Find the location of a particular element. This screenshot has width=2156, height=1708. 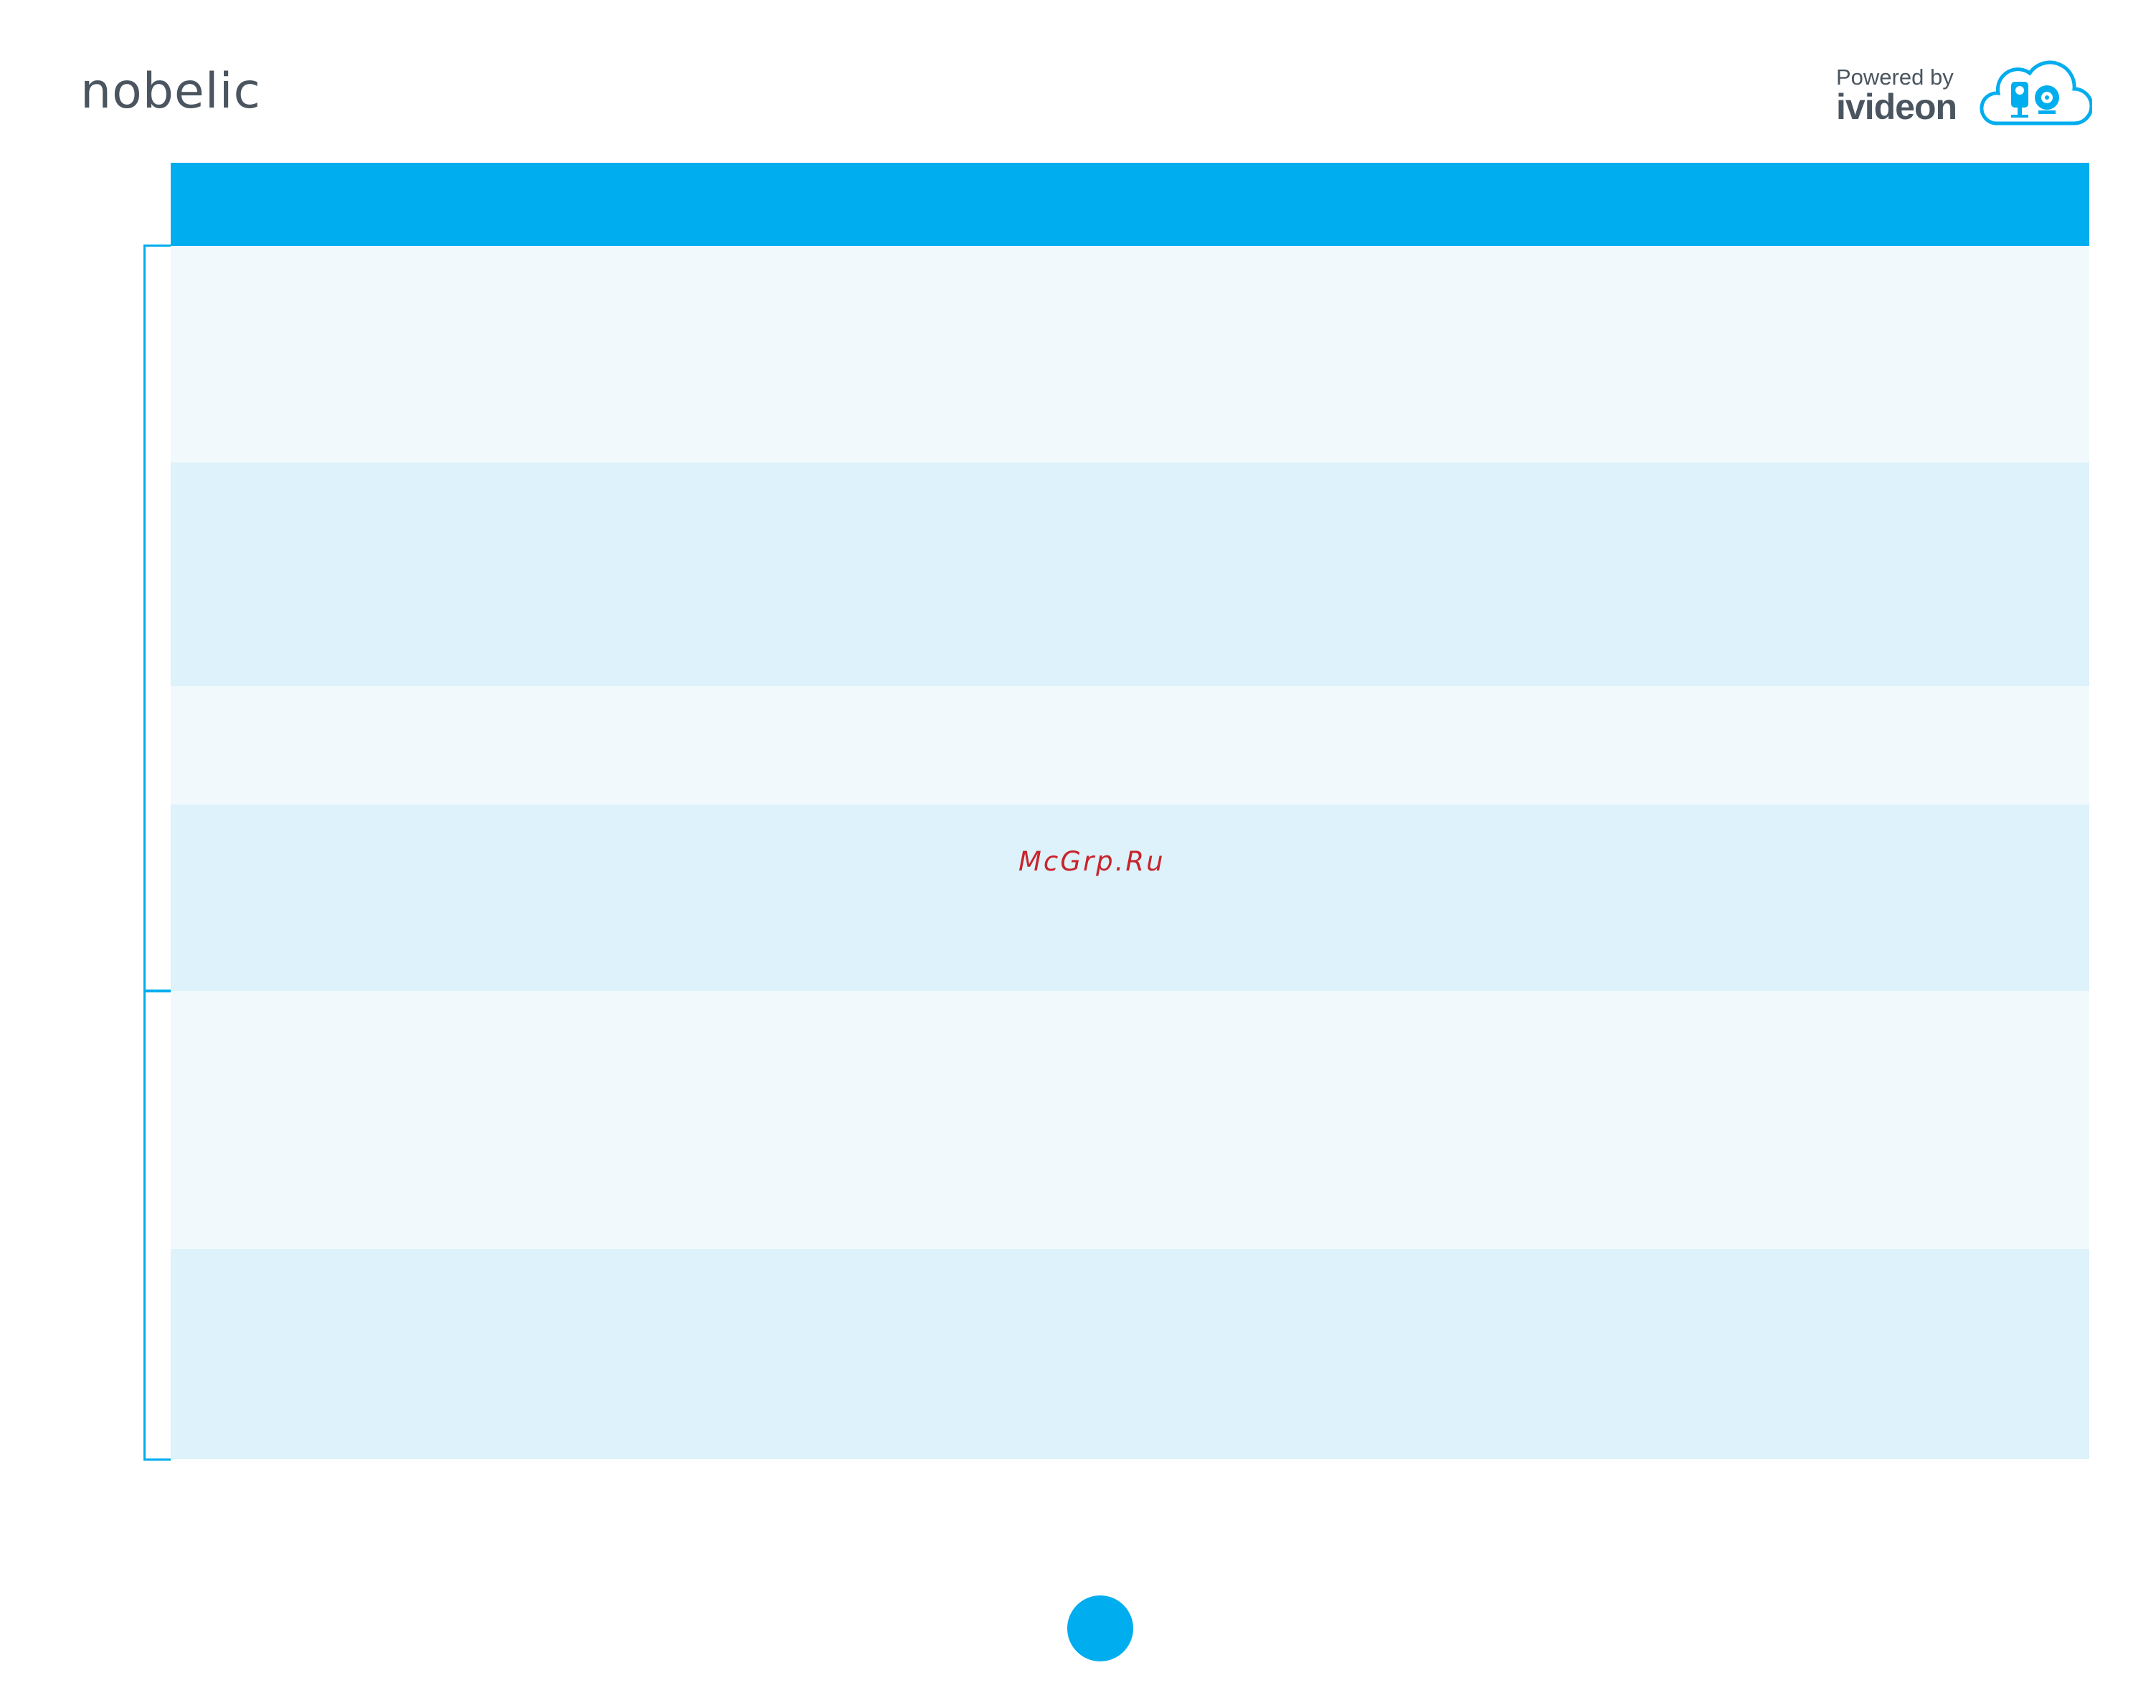

nobelic-logo: nobelic is located at coordinates (170, 91).